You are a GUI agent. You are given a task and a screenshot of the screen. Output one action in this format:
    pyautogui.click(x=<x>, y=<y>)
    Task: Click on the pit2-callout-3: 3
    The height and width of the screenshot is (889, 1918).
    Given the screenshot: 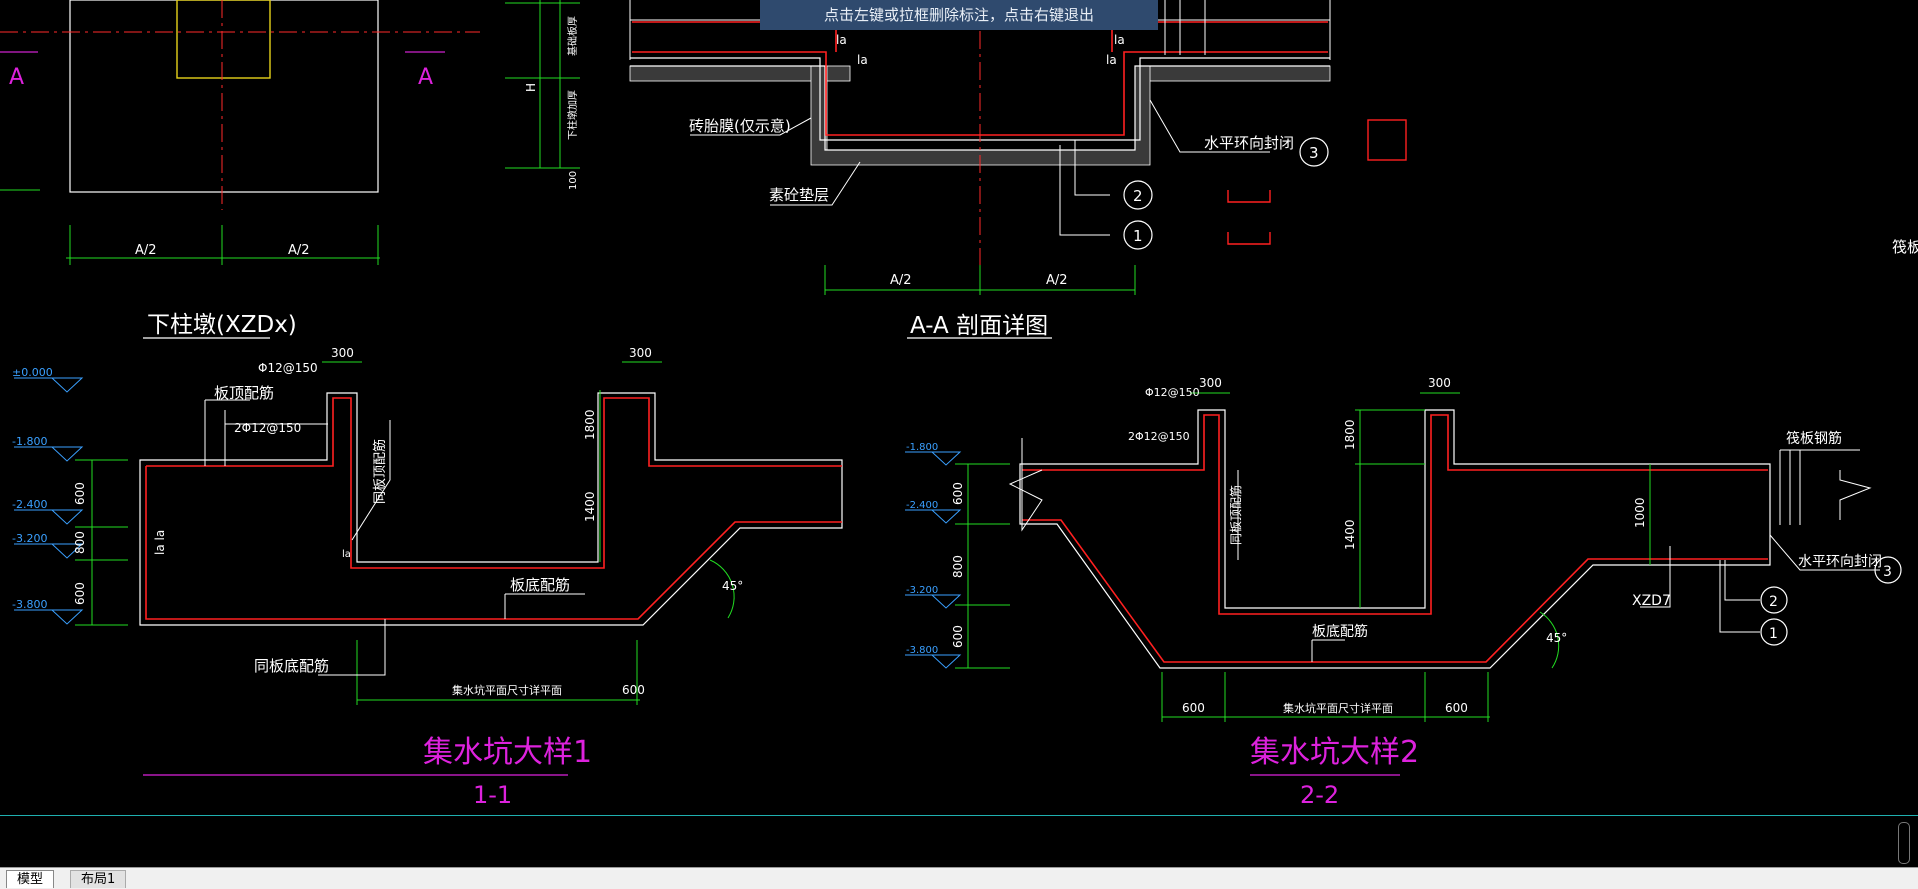 What is the action you would take?
    pyautogui.click(x=1887, y=572)
    